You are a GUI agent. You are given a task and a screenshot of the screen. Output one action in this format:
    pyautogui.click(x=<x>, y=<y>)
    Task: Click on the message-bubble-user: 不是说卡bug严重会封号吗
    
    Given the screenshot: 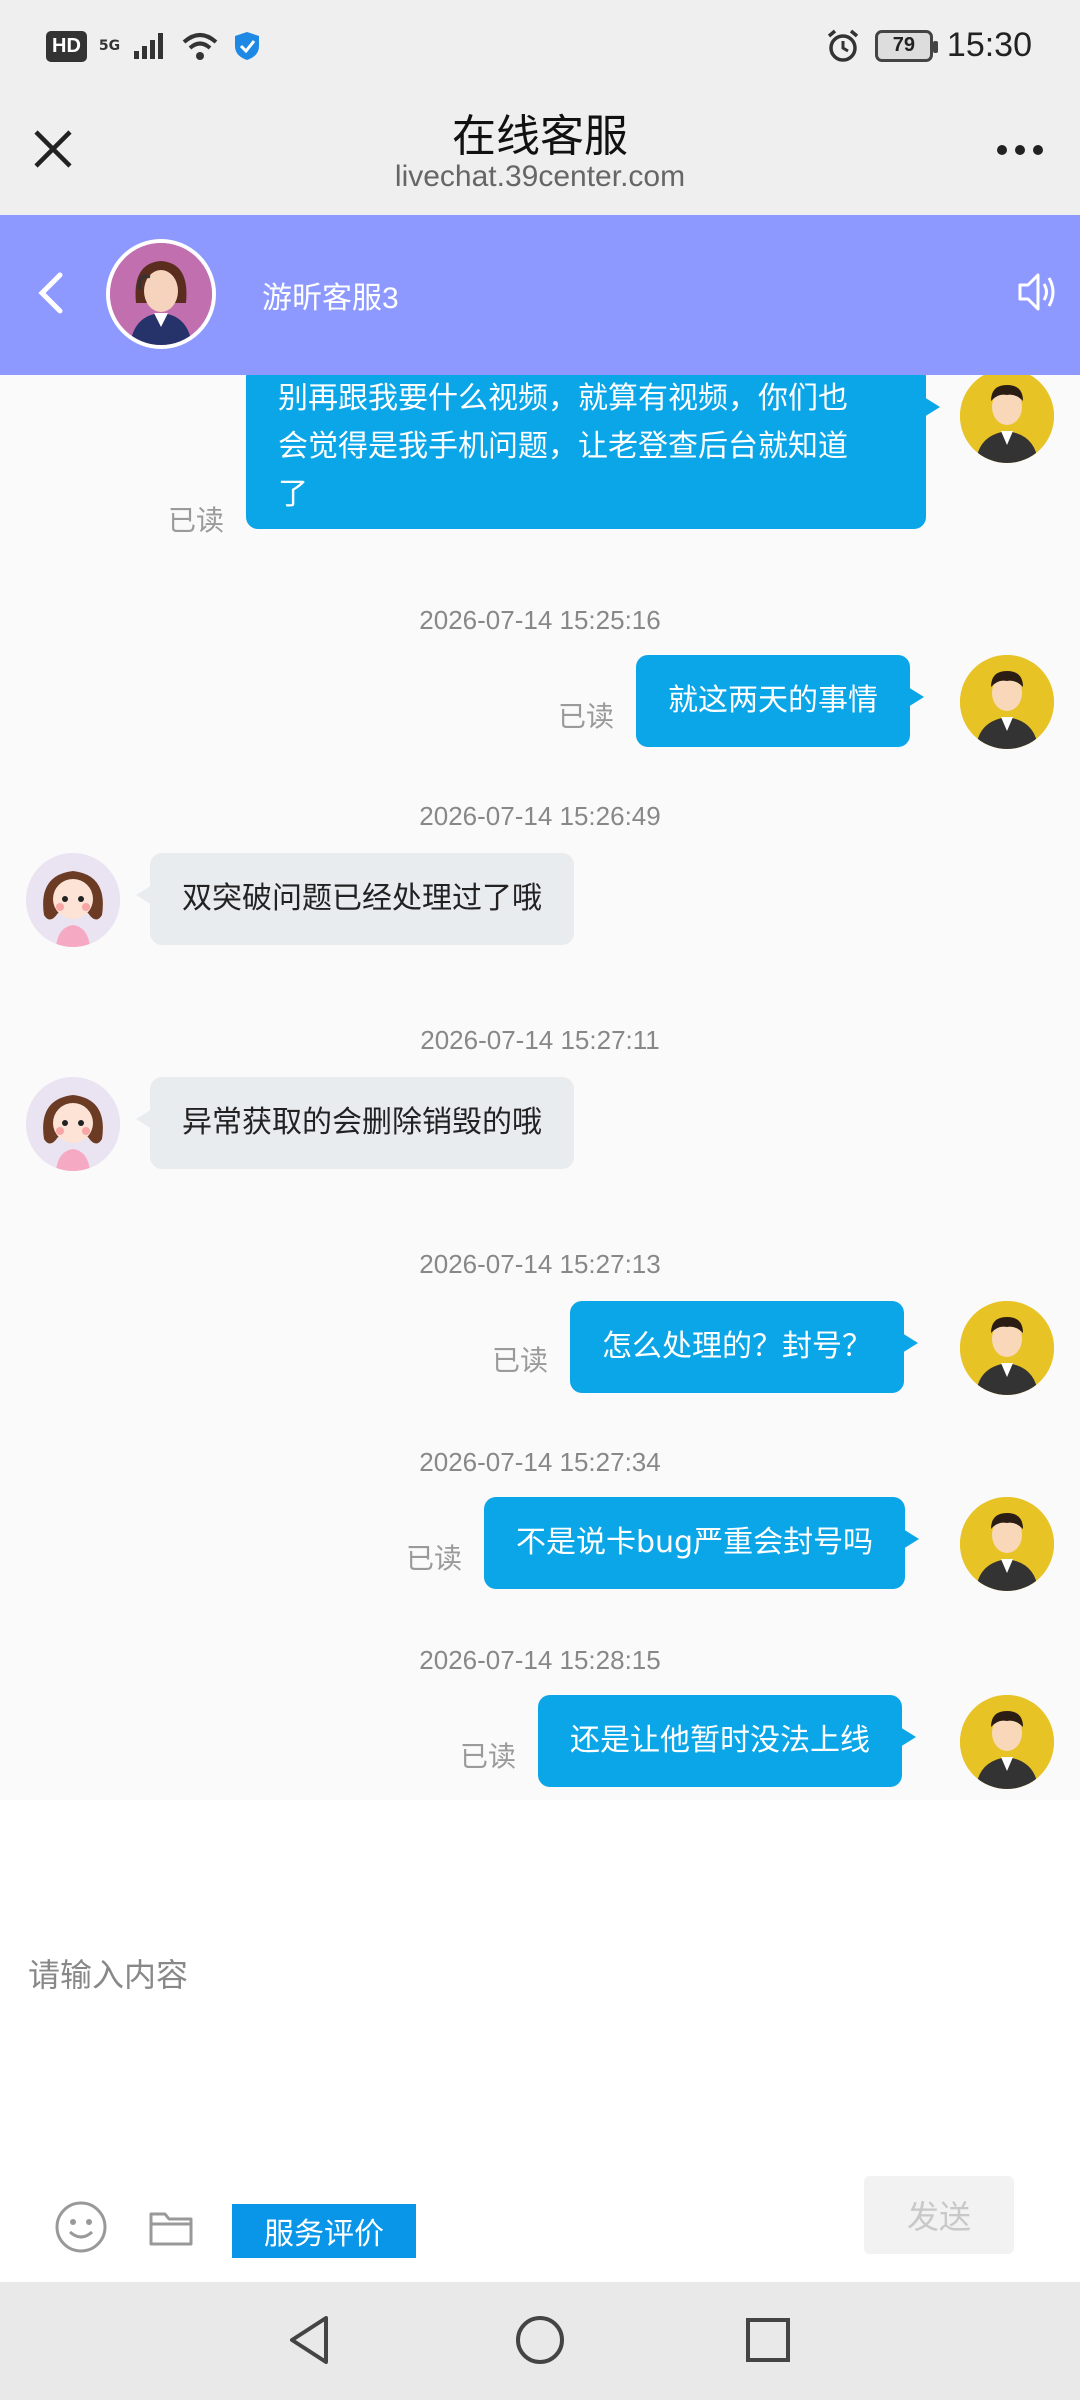 What is the action you would take?
    pyautogui.click(x=702, y=1543)
    